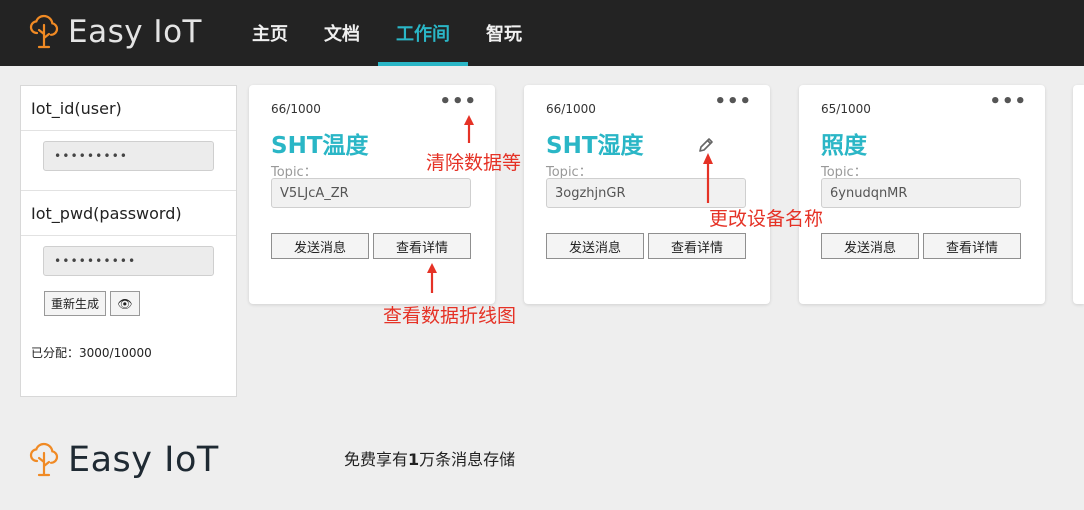 The image size is (1084, 510). I want to click on nav-home: 主页, so click(270, 33).